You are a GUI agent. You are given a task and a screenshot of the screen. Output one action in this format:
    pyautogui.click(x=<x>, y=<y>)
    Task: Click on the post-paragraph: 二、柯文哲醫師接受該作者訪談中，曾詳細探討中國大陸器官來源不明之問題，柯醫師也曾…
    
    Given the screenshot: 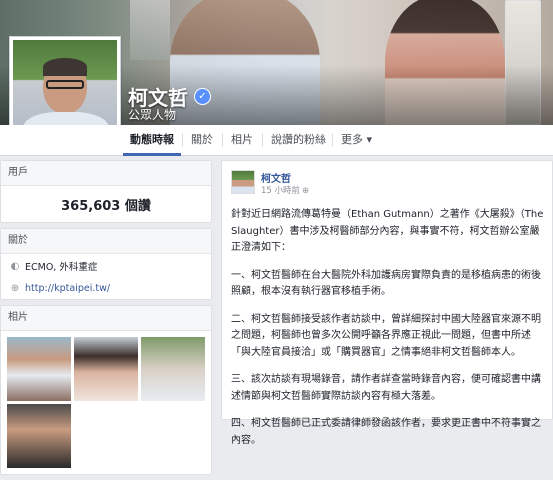 What is the action you would take?
    pyautogui.click(x=386, y=335)
    